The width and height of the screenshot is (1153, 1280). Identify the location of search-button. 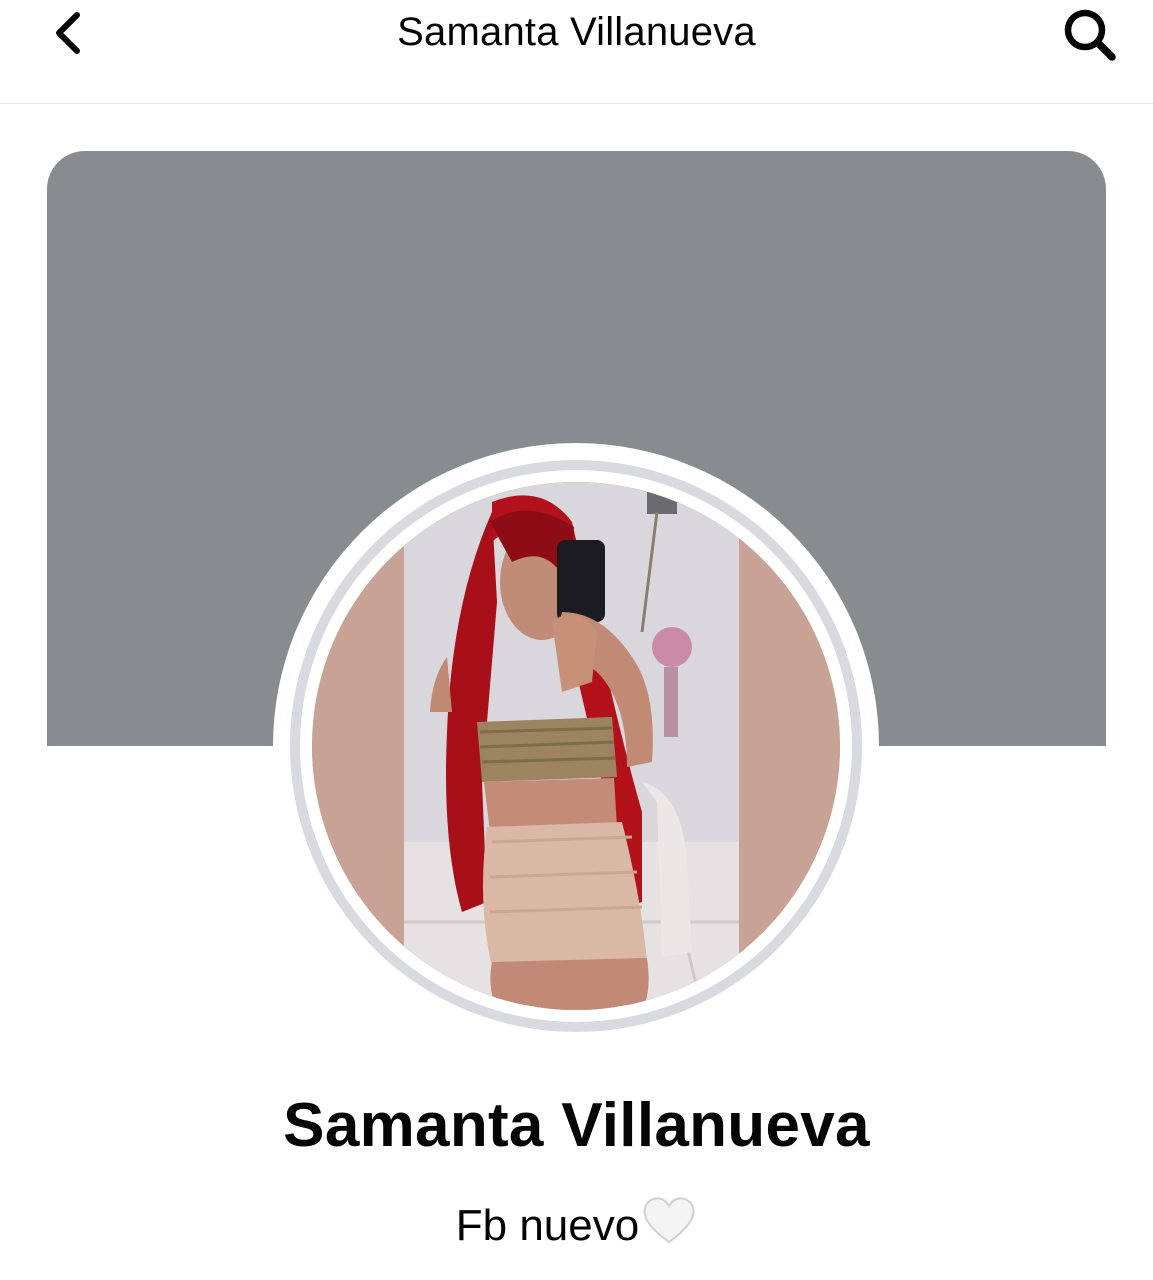
(1090, 35).